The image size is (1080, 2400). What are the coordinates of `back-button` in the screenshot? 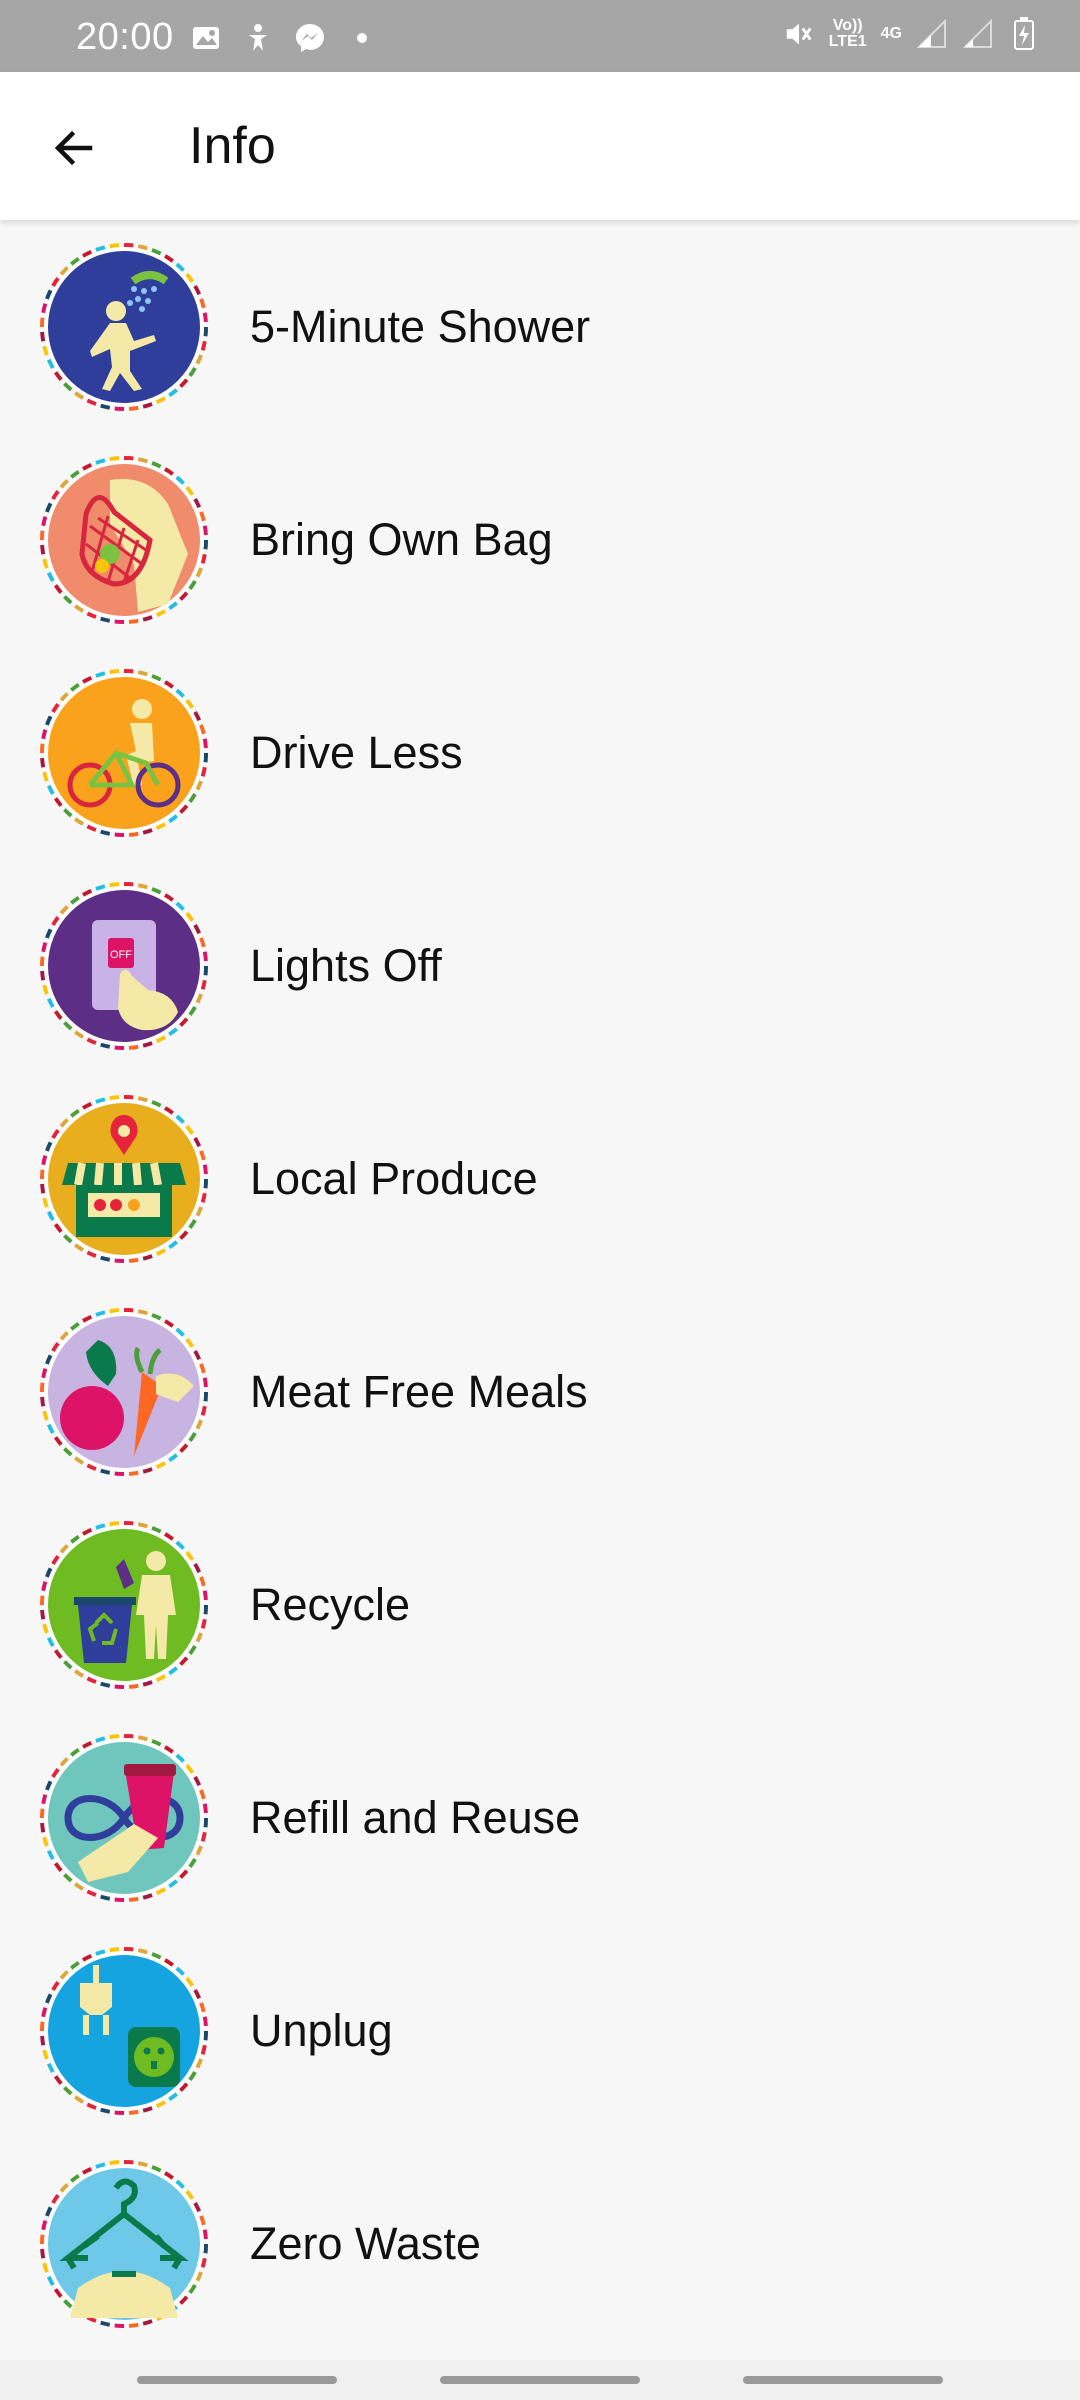 It's located at (74, 150).